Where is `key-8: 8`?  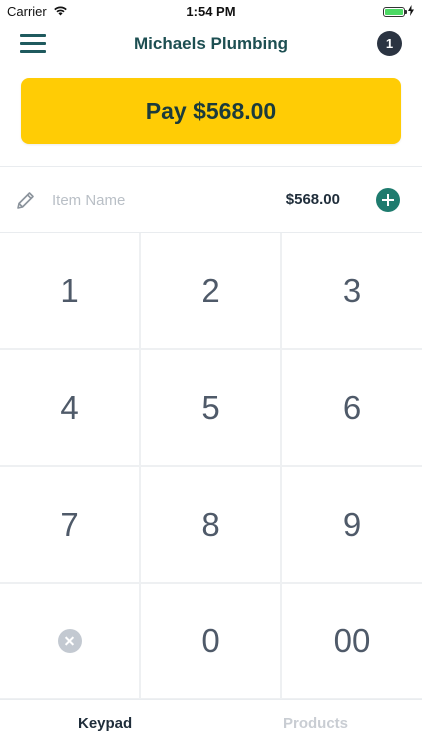
key-8: 8 is located at coordinates (211, 525).